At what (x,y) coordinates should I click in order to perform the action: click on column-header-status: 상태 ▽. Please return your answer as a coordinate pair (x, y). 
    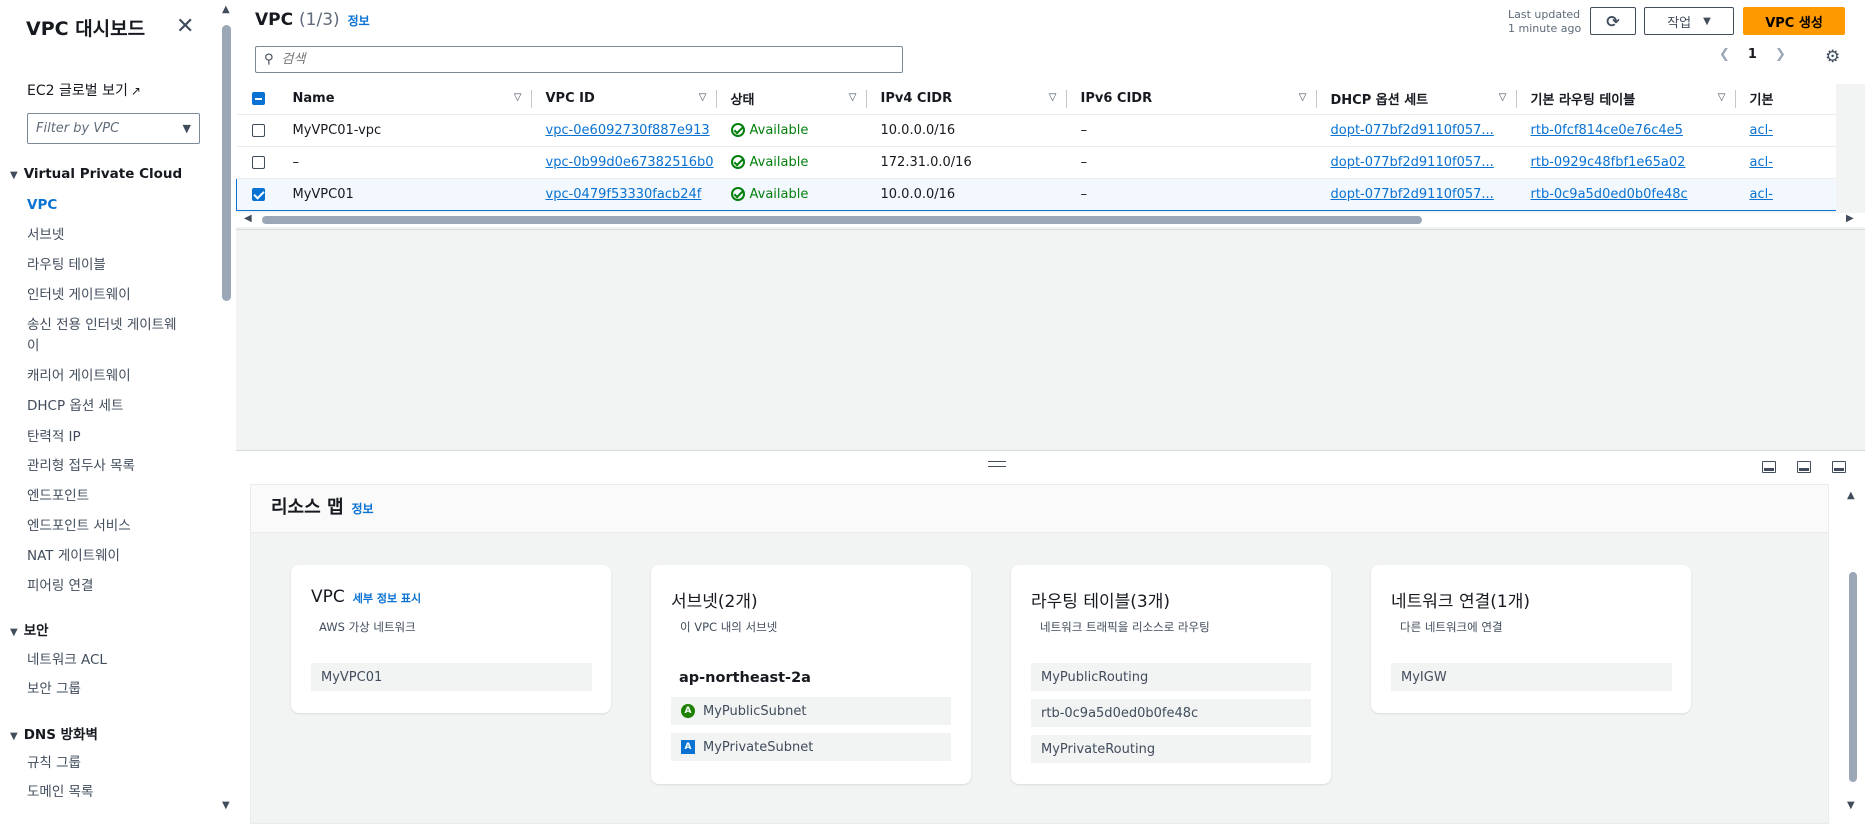
    Looking at the image, I should click on (791, 99).